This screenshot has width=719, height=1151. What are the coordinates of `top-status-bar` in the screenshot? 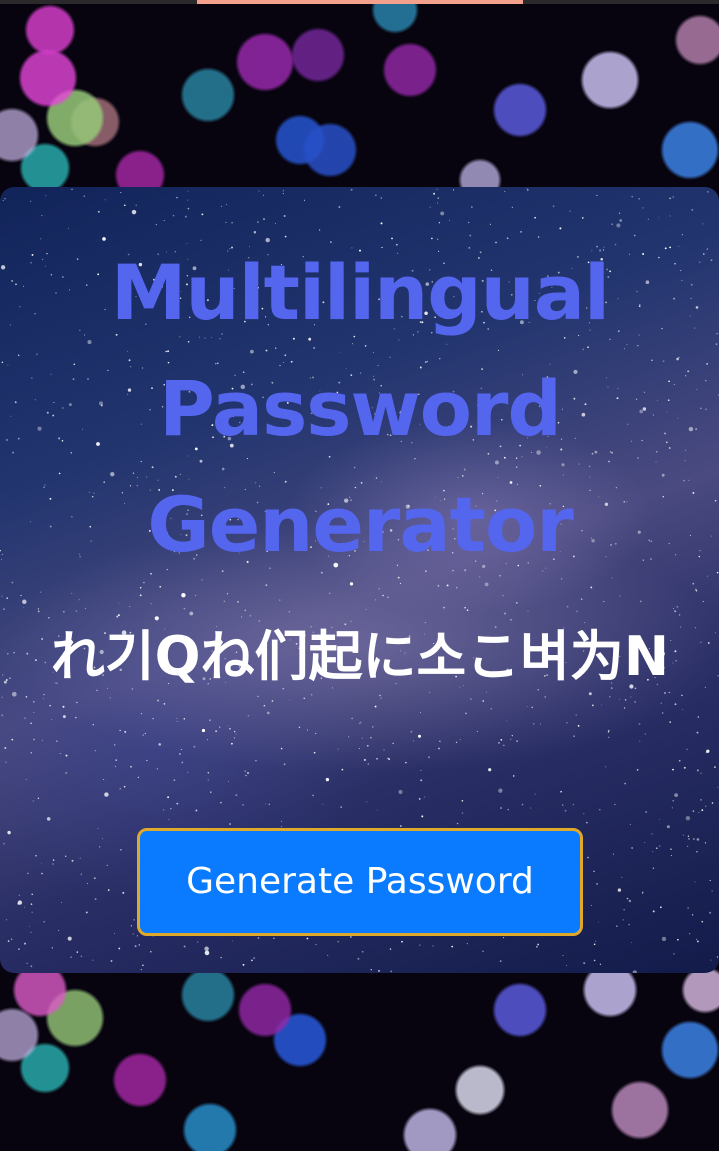 It's located at (359, 2).